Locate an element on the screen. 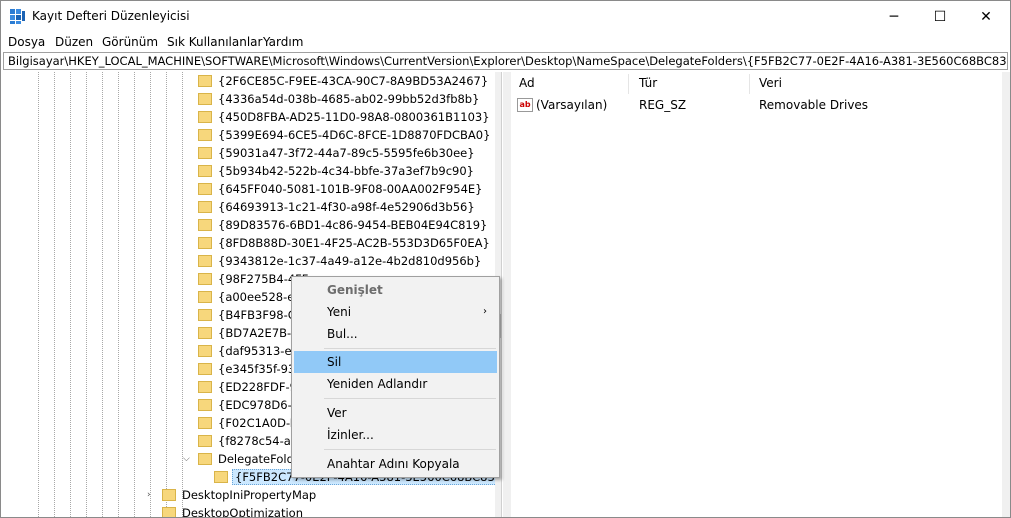 The width and height of the screenshot is (1011, 518). registry-app-icon is located at coordinates (17, 16).